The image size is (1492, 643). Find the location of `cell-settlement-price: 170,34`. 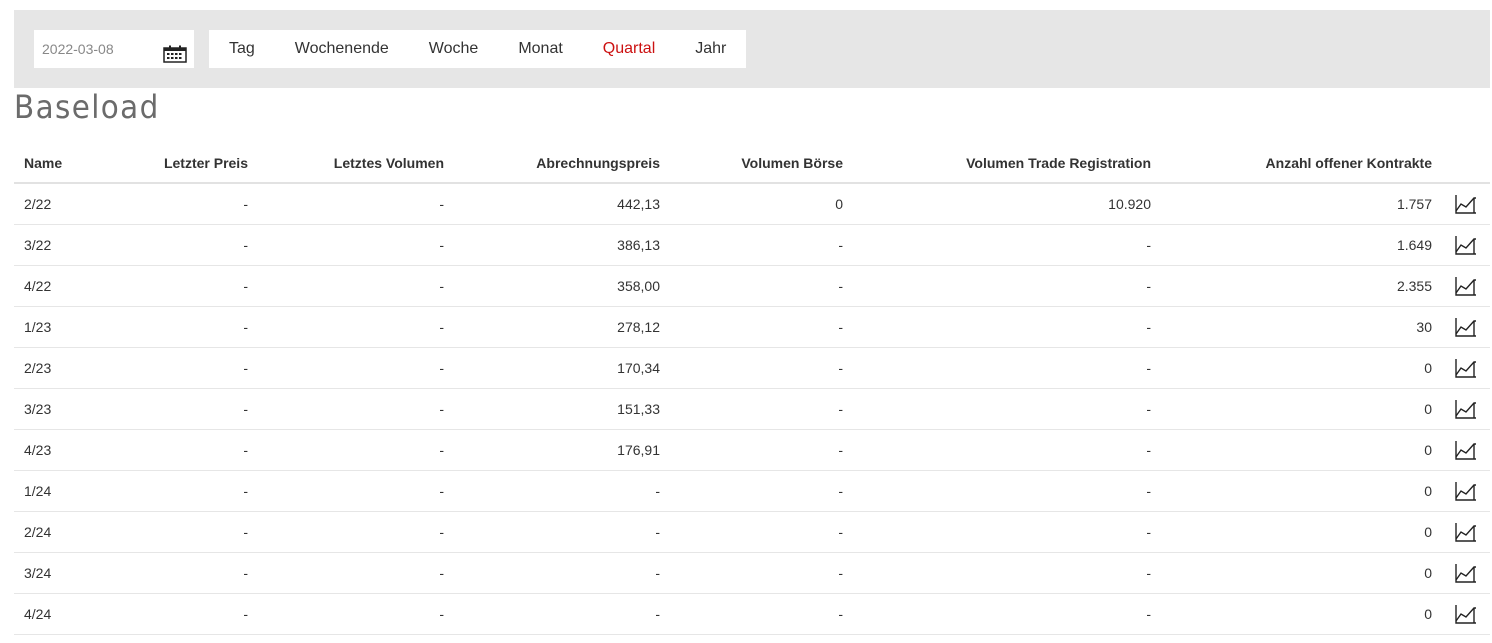

cell-settlement-price: 170,34 is located at coordinates (562, 368).